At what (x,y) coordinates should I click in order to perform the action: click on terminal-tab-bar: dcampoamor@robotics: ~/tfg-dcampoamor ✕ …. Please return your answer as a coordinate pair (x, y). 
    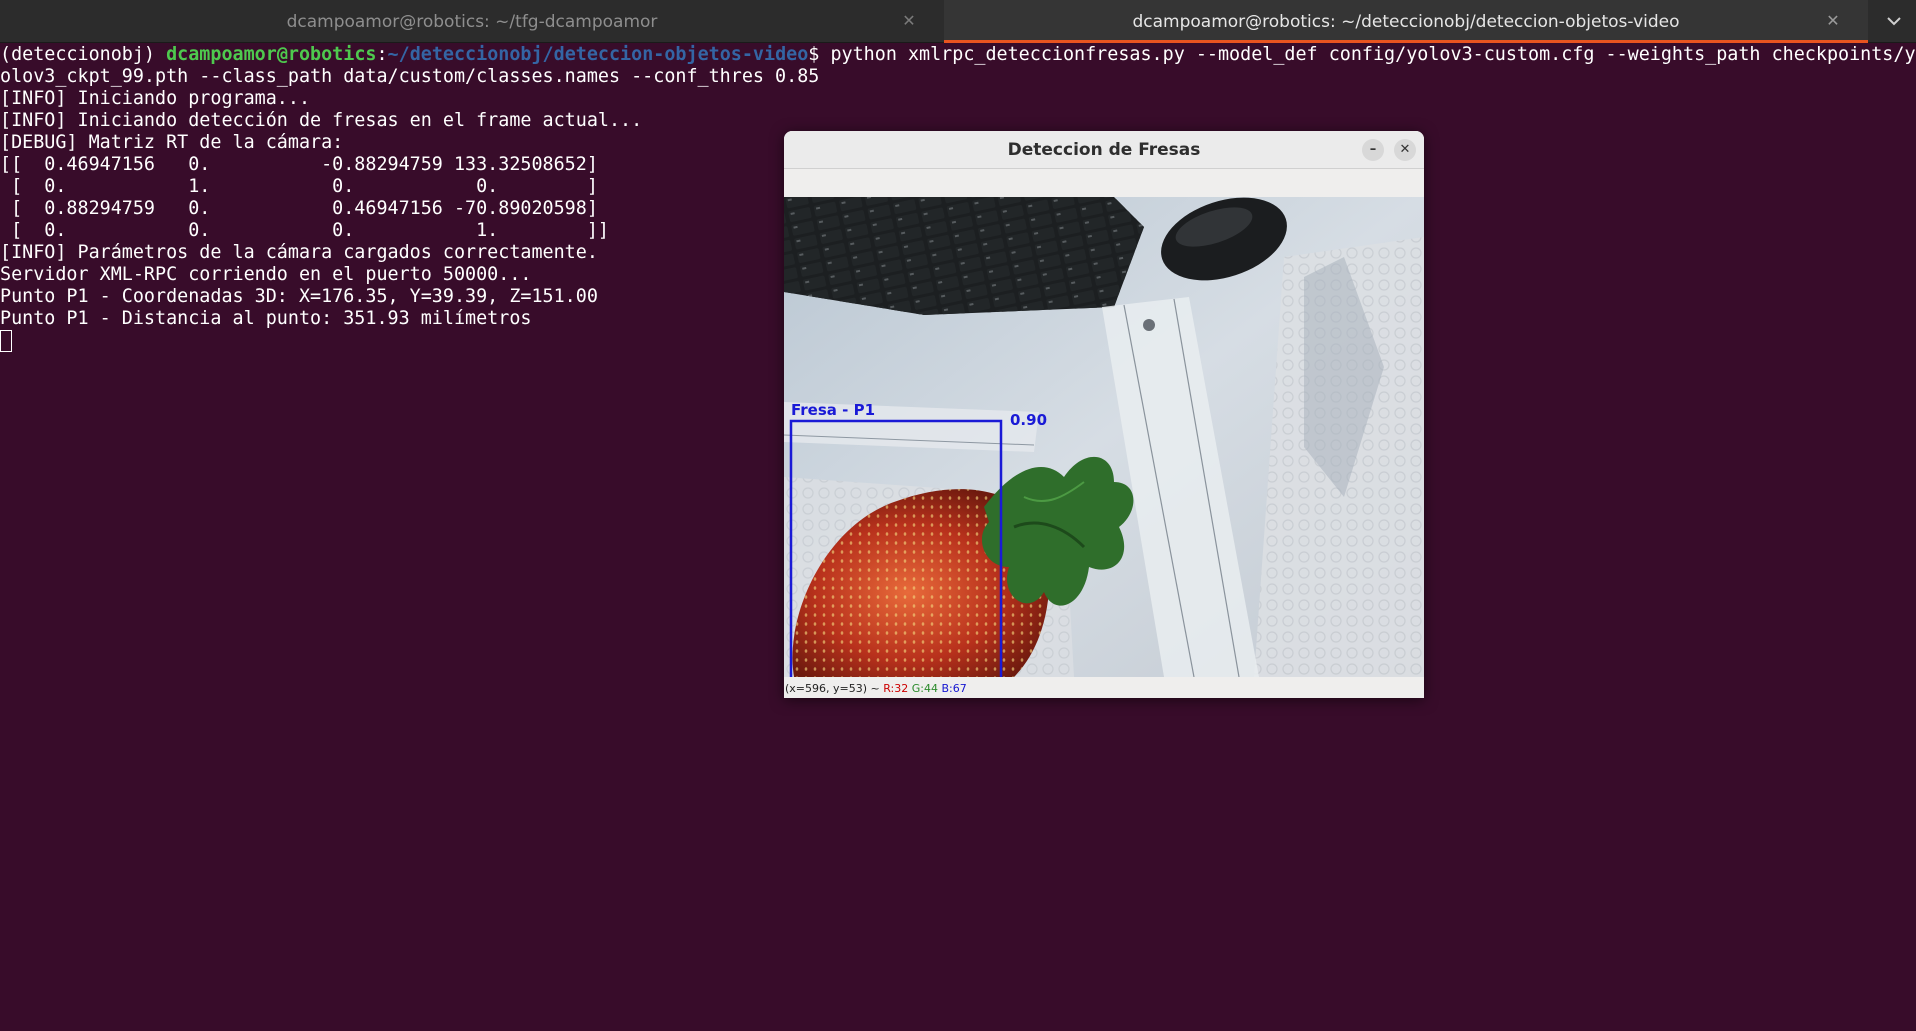
    Looking at the image, I should click on (958, 21).